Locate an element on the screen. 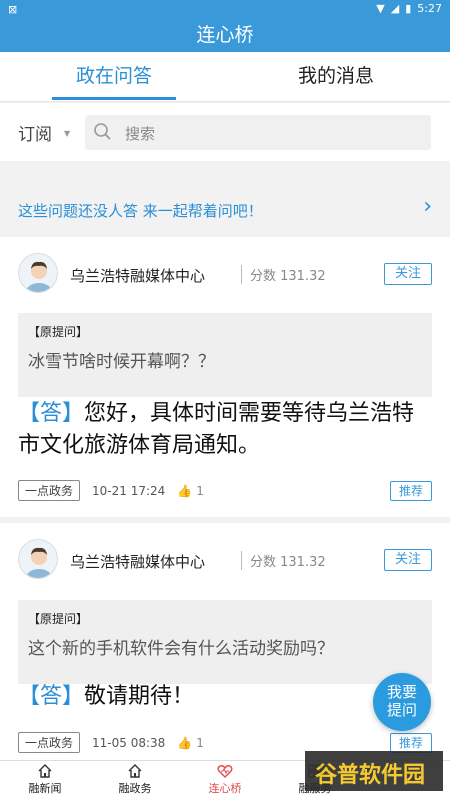 The image size is (450, 800). notification-icon: ⊠ is located at coordinates (13, 9).